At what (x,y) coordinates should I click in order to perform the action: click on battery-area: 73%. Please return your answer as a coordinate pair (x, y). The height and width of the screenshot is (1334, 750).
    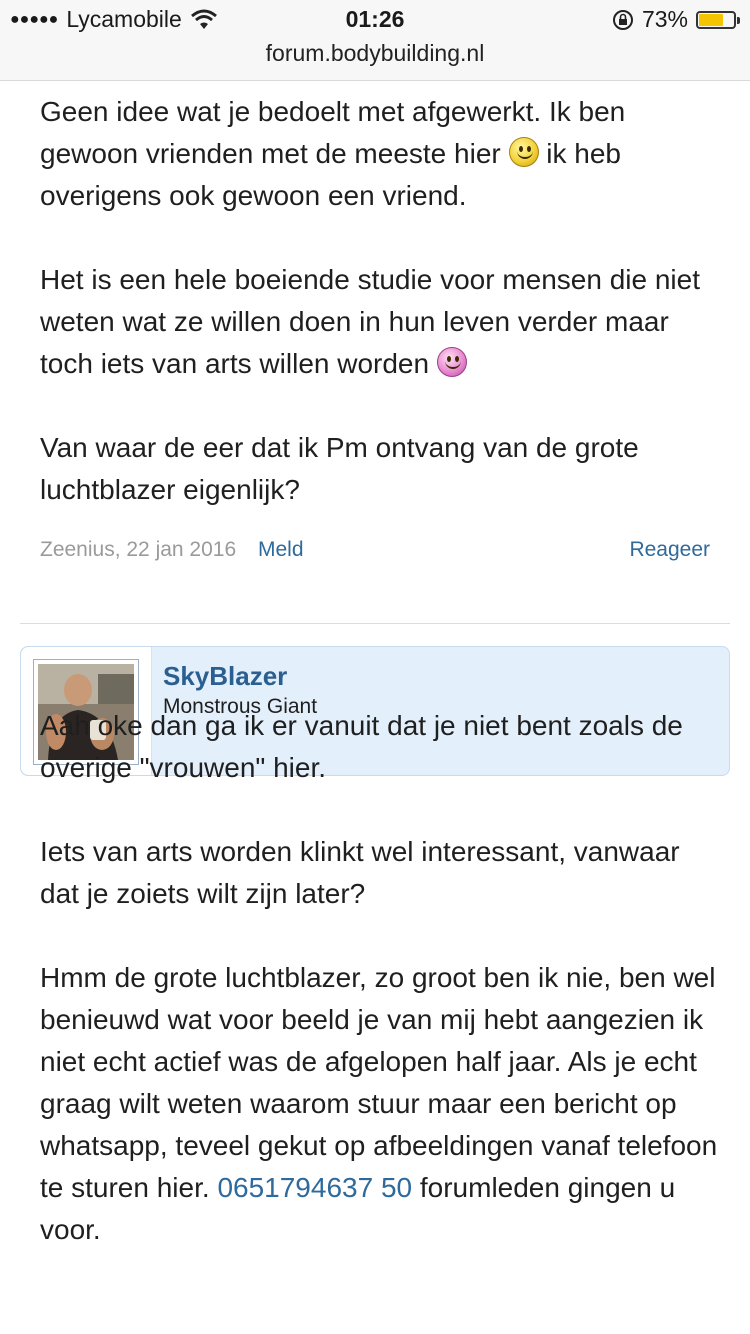
    Looking at the image, I should click on (676, 19).